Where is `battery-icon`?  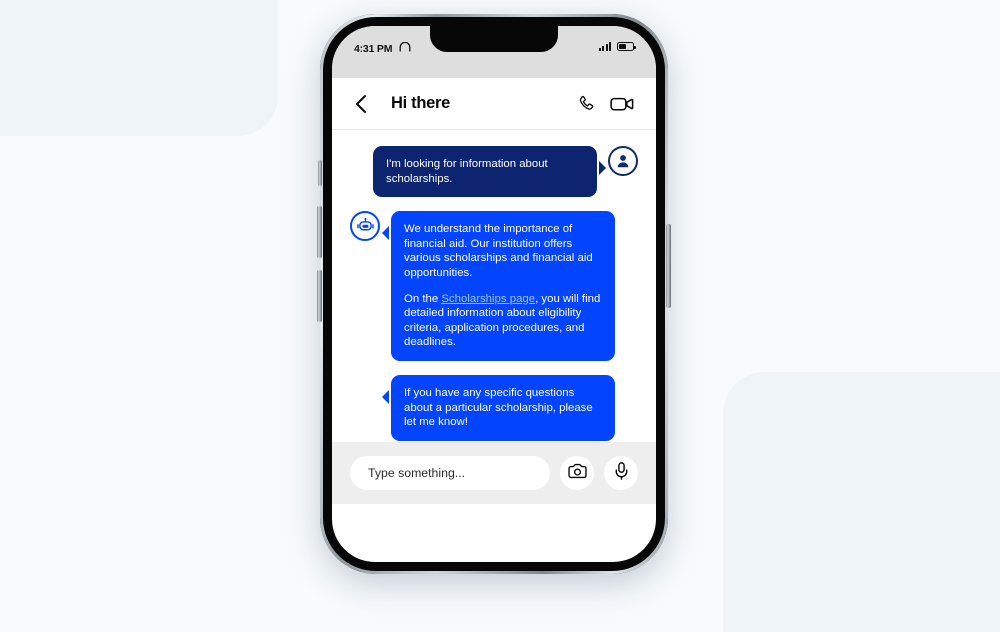 battery-icon is located at coordinates (626, 46).